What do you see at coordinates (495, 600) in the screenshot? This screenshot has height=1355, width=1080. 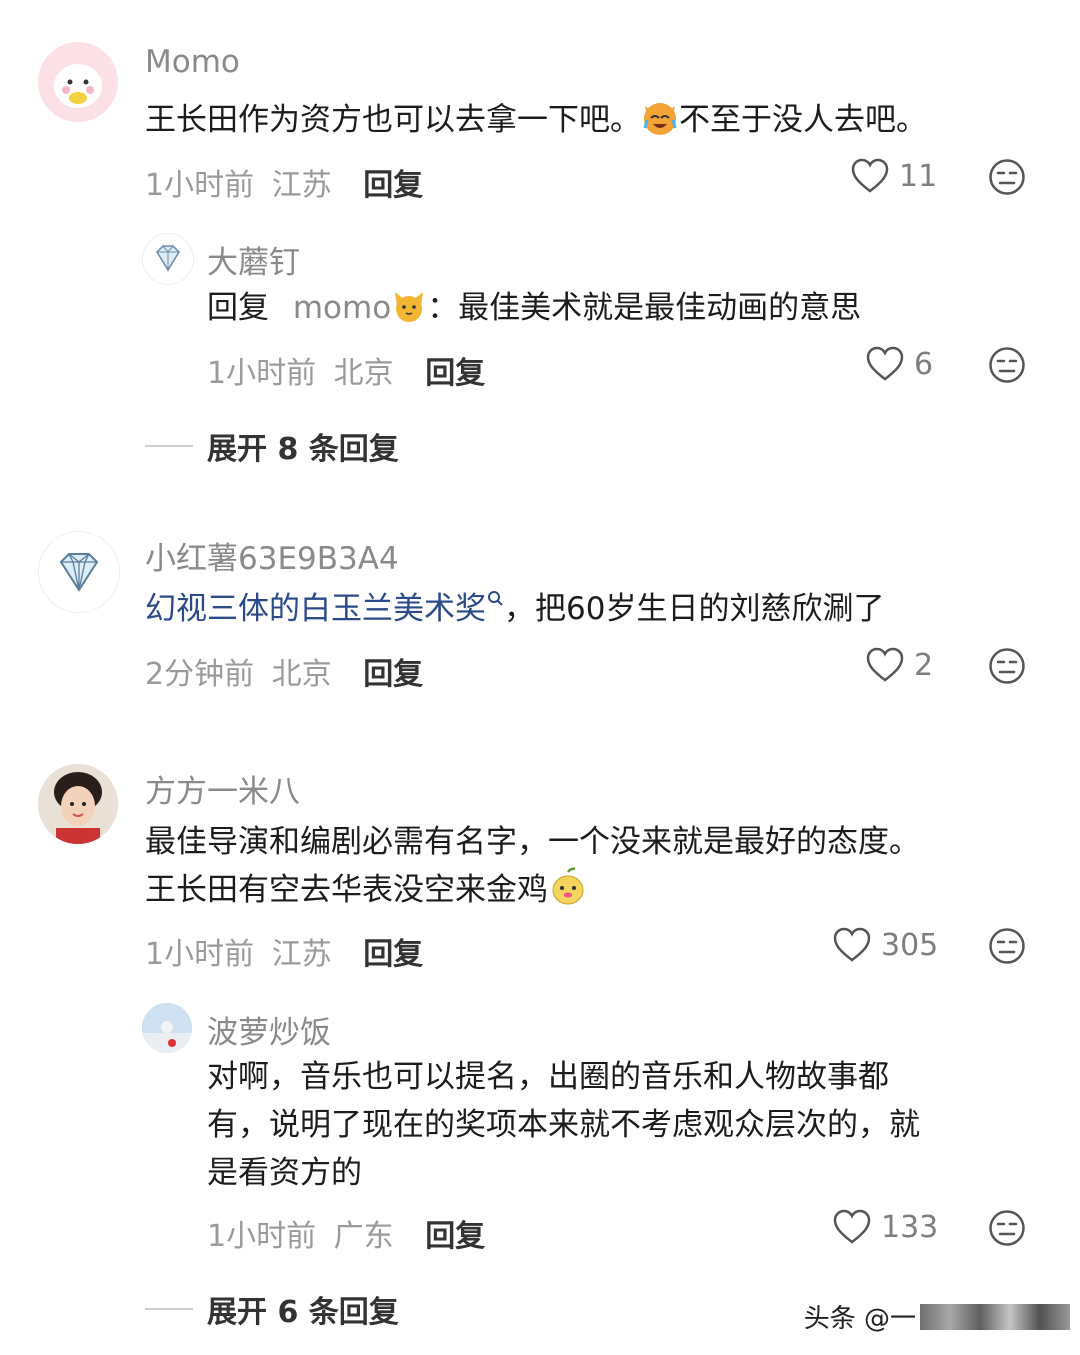 I see `search-icon` at bounding box center [495, 600].